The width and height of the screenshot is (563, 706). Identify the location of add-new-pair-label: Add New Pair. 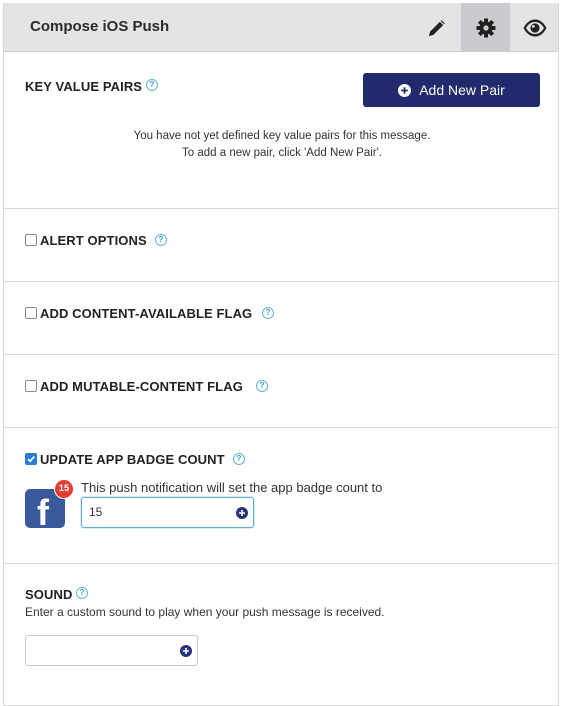
(462, 90).